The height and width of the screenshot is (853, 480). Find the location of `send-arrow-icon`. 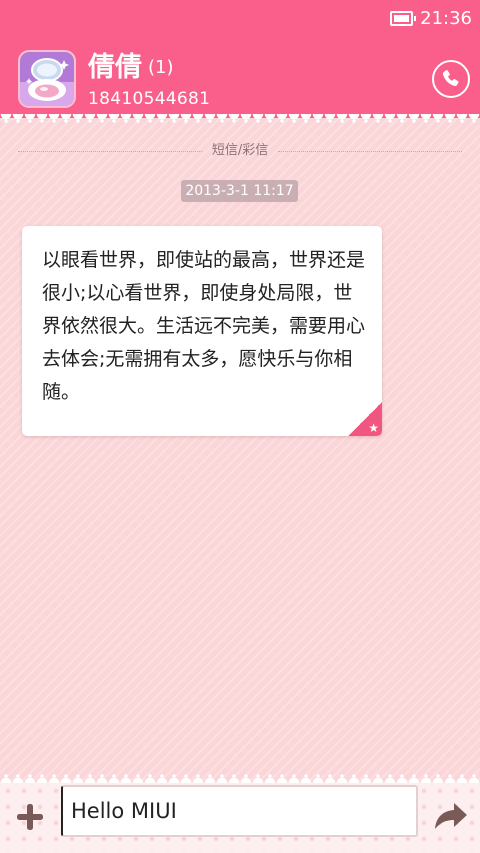

send-arrow-icon is located at coordinates (451, 816).